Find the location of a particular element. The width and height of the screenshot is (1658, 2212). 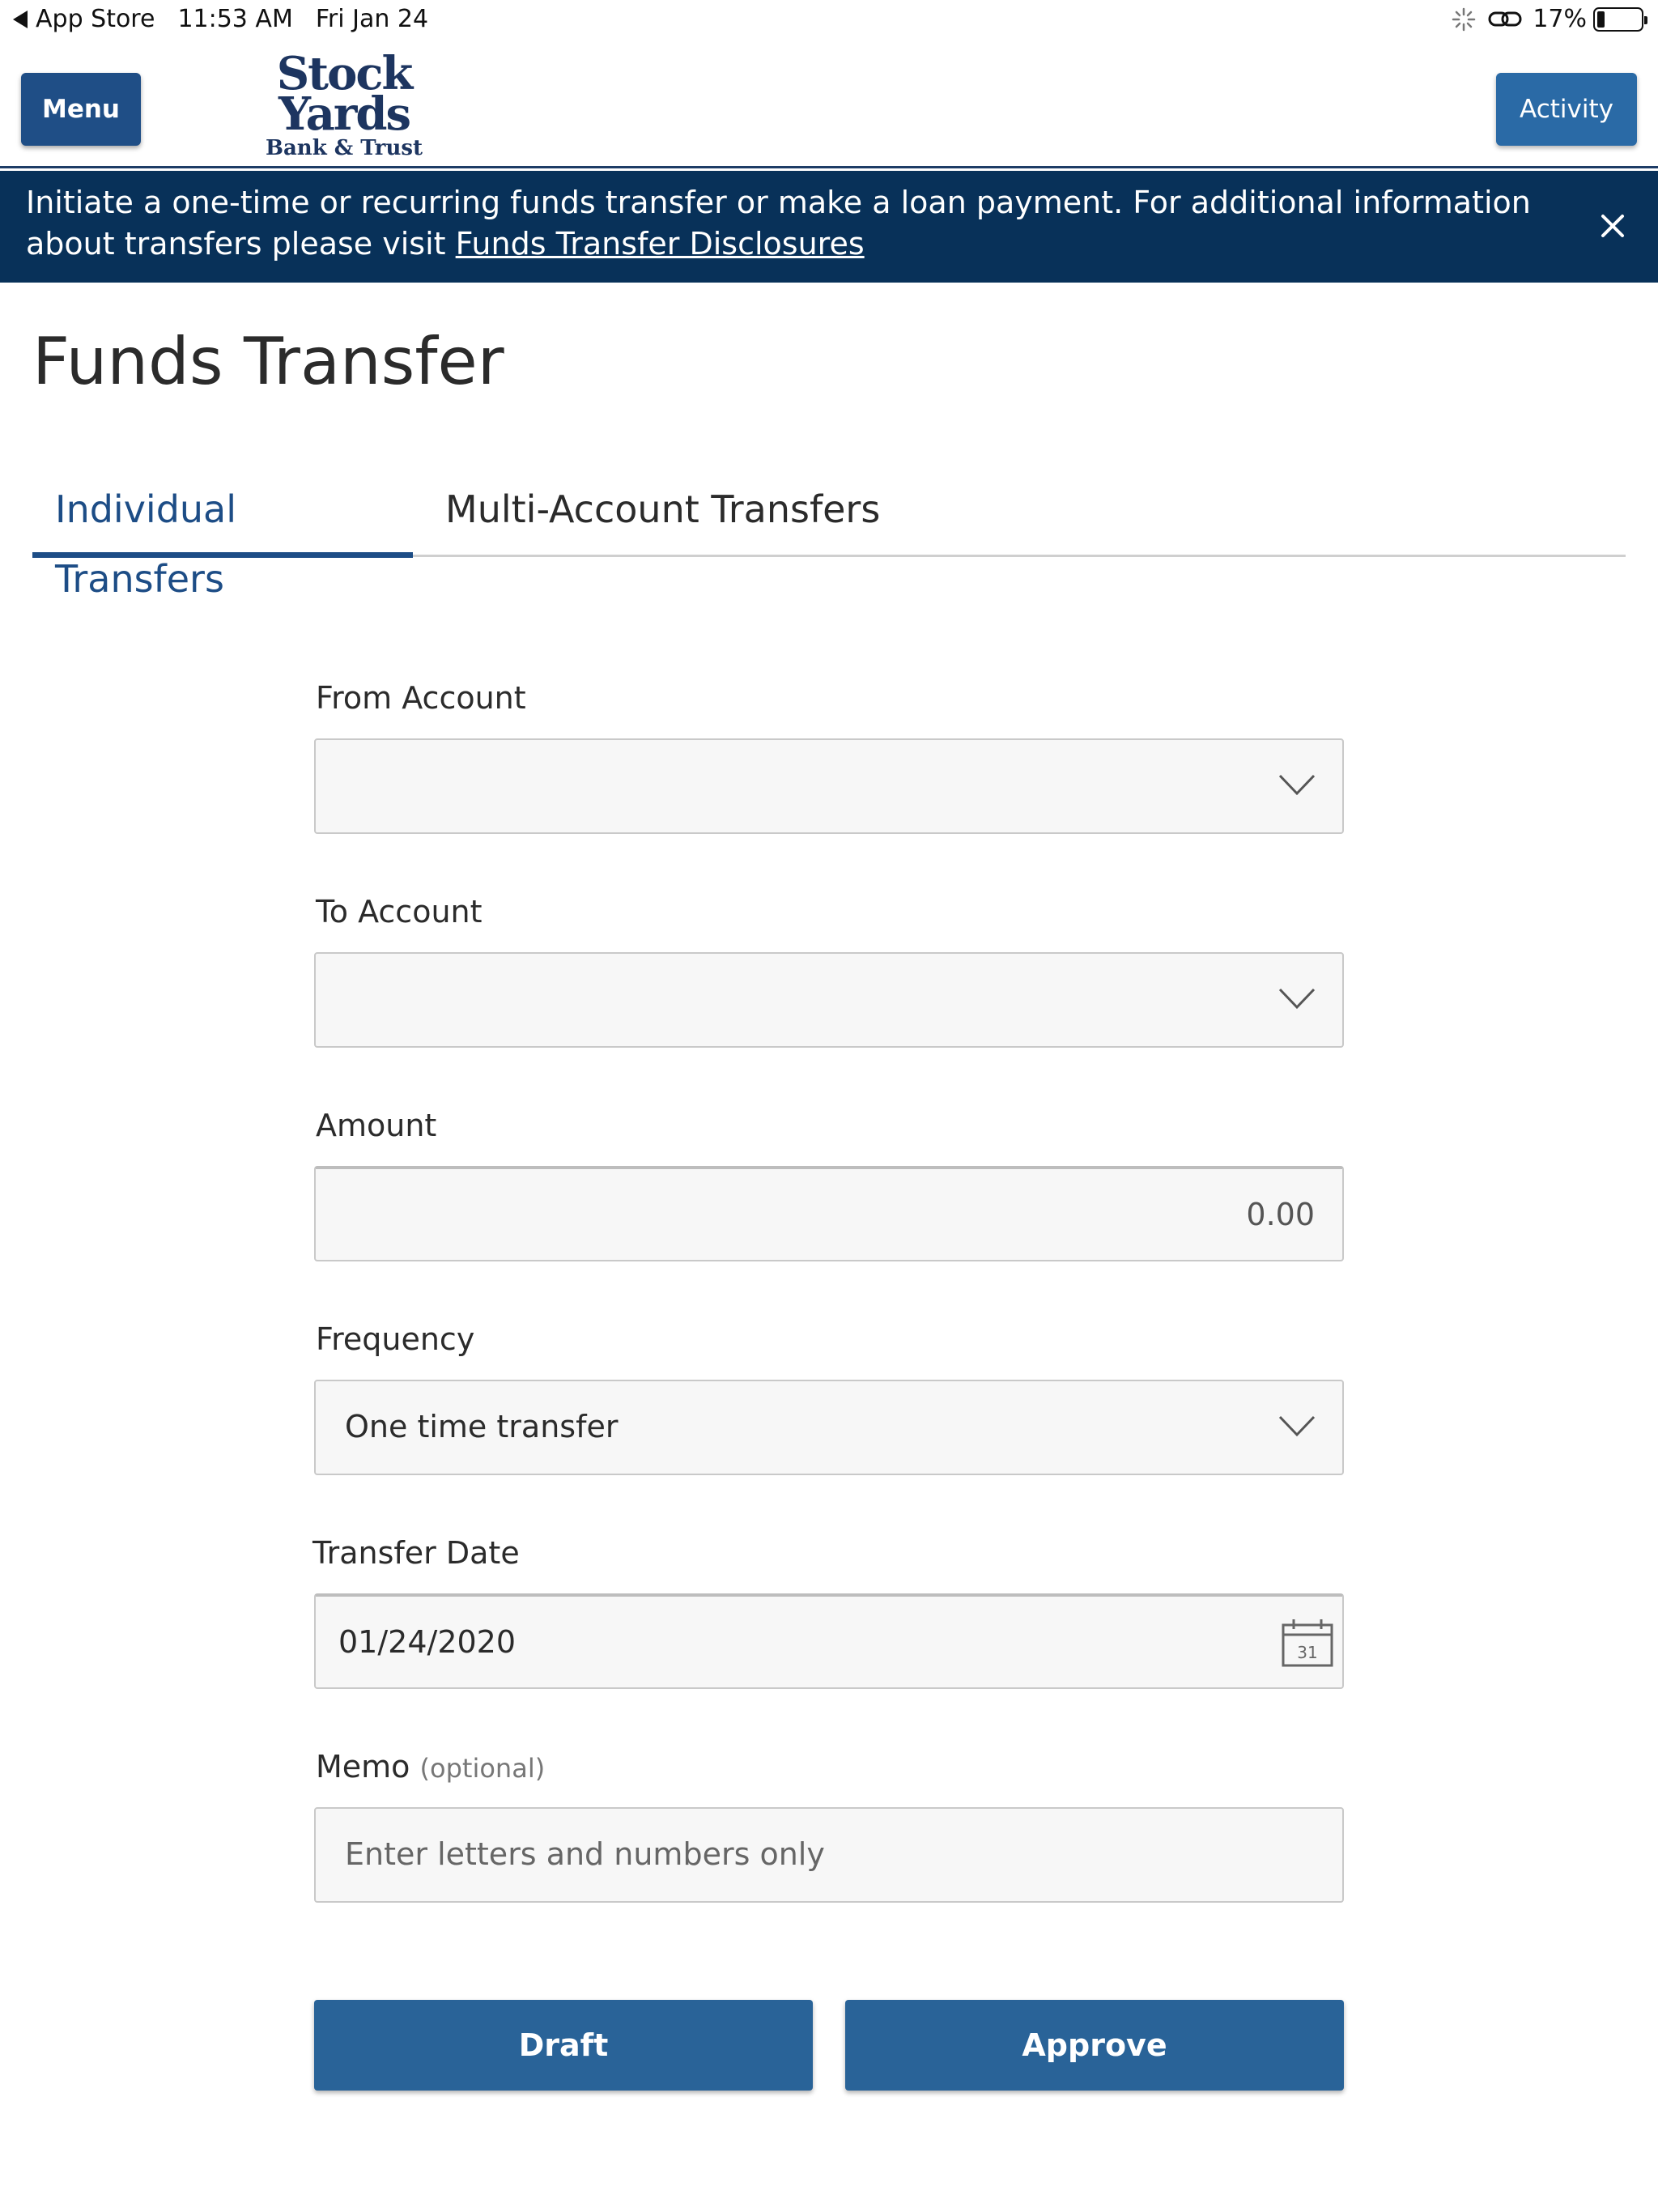

from-account-label: From Account is located at coordinates (421, 698).